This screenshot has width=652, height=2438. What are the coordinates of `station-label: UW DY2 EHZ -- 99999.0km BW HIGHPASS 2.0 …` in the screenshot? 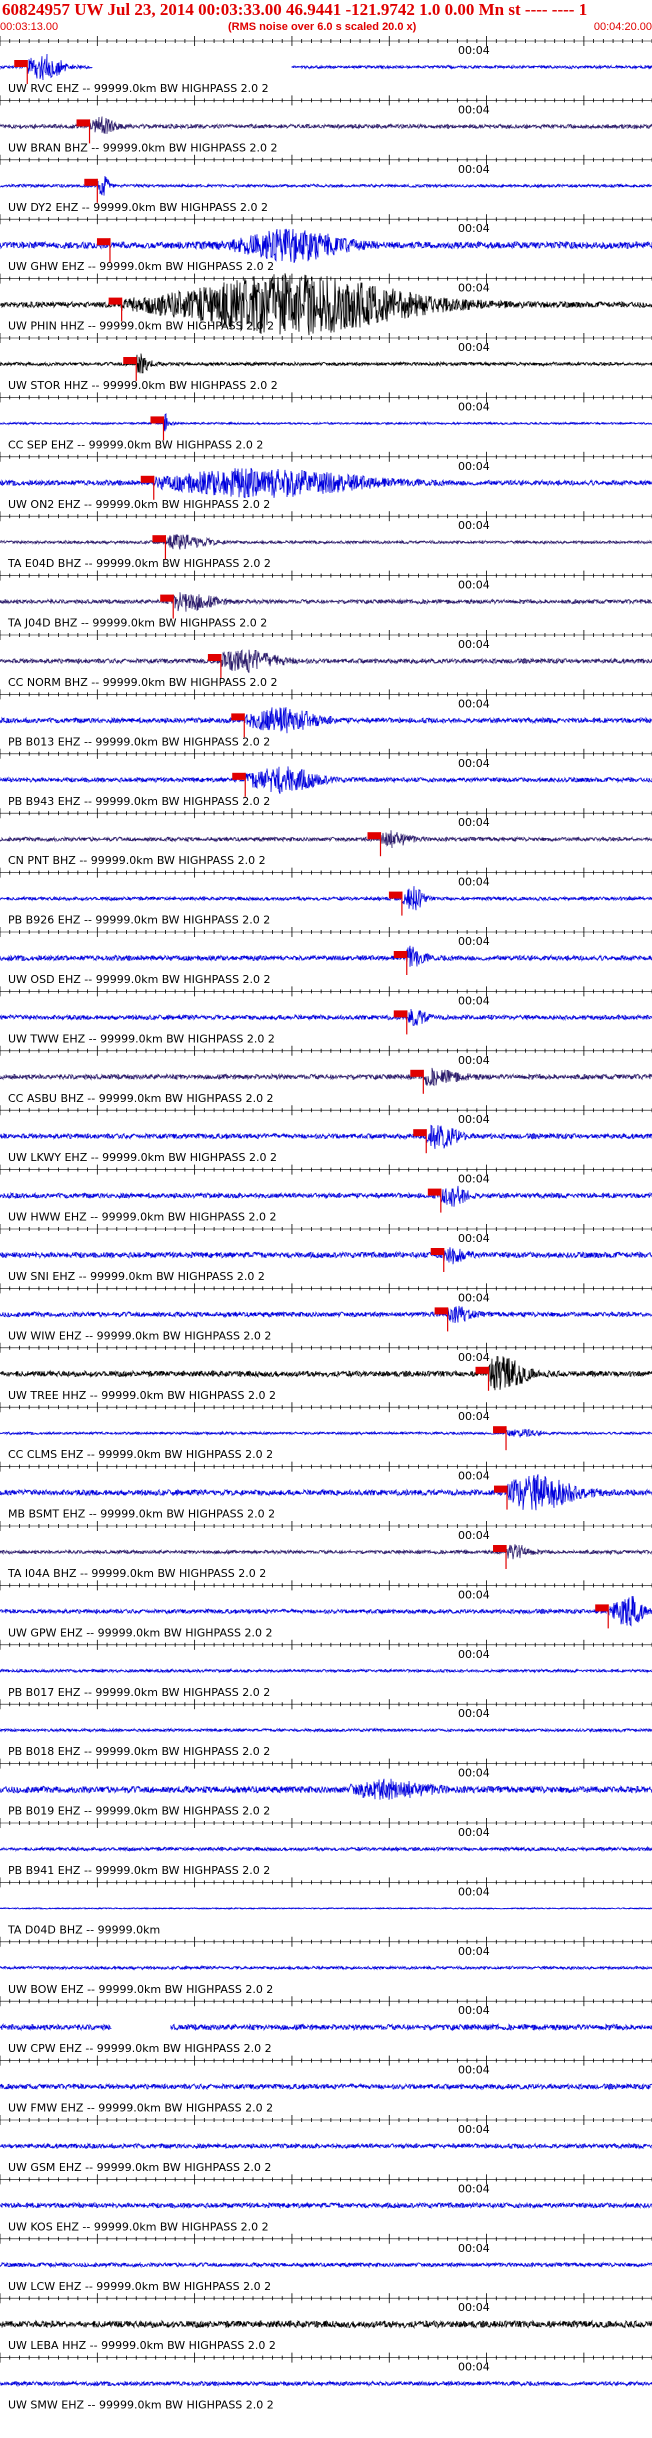 It's located at (138, 207).